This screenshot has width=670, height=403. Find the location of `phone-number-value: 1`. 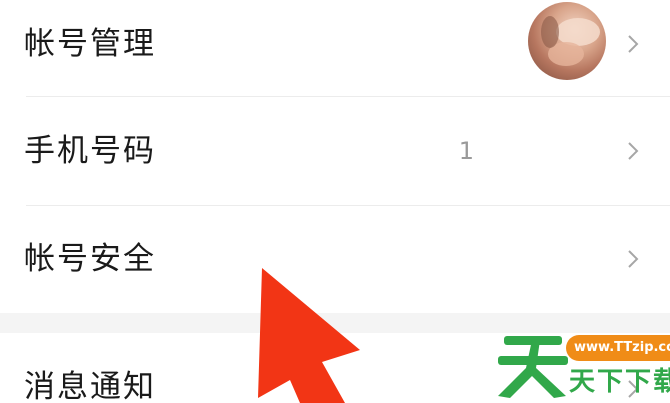

phone-number-value: 1 is located at coordinates (466, 151).